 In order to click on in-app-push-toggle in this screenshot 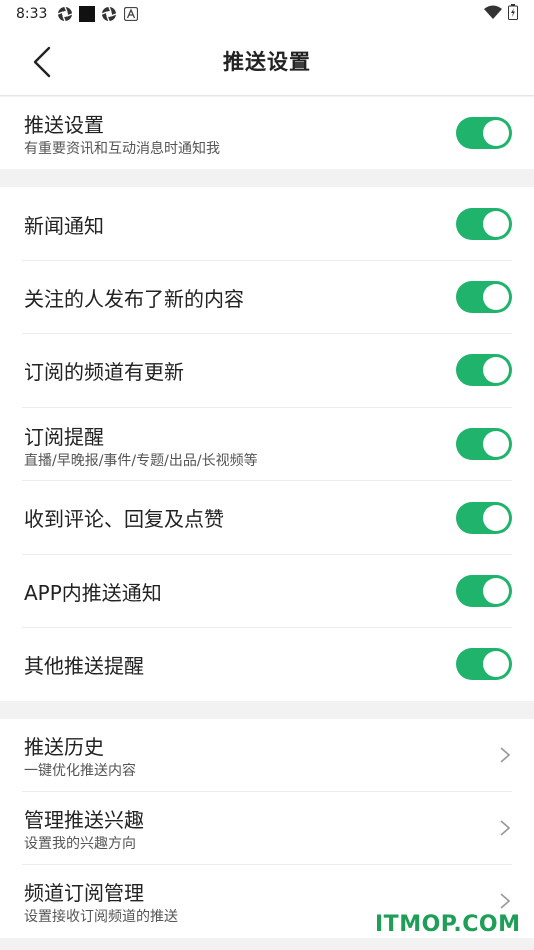, I will do `click(484, 591)`.